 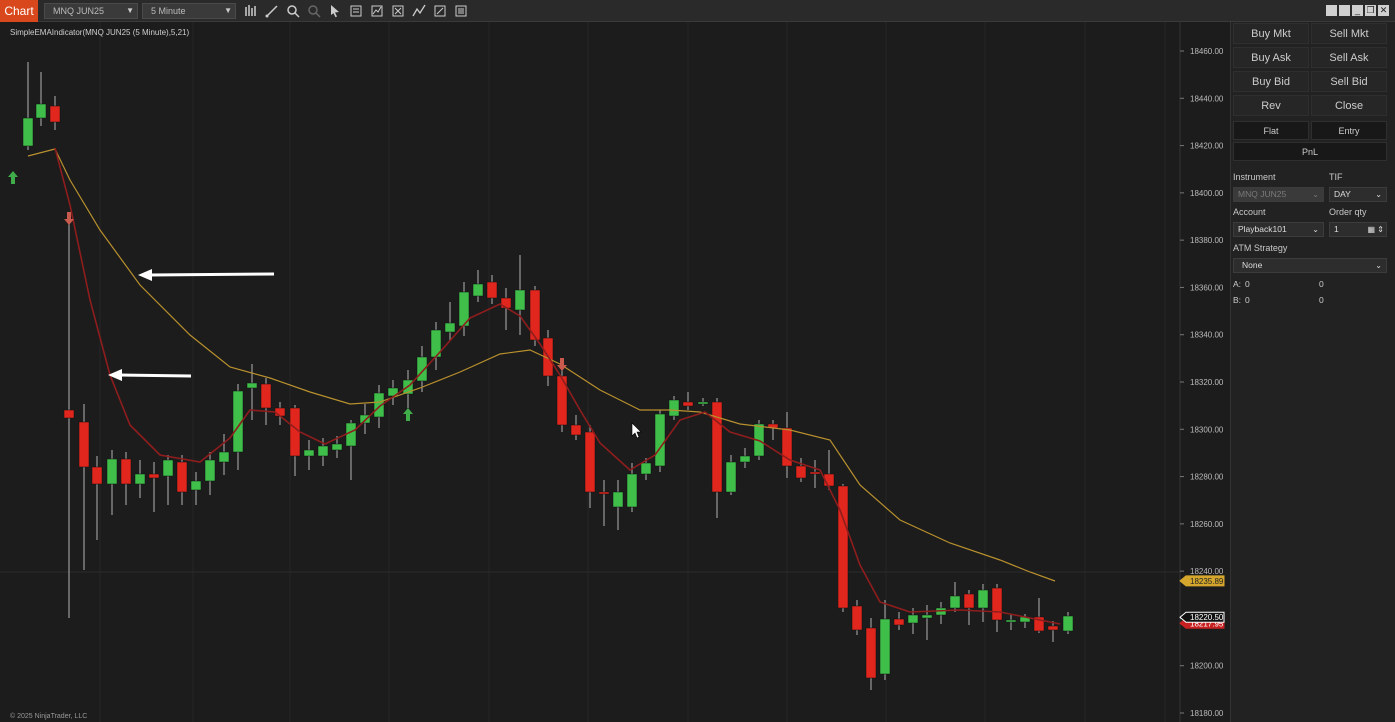 I want to click on stepper-icon: ▦ ⇕, so click(x=1376, y=229).